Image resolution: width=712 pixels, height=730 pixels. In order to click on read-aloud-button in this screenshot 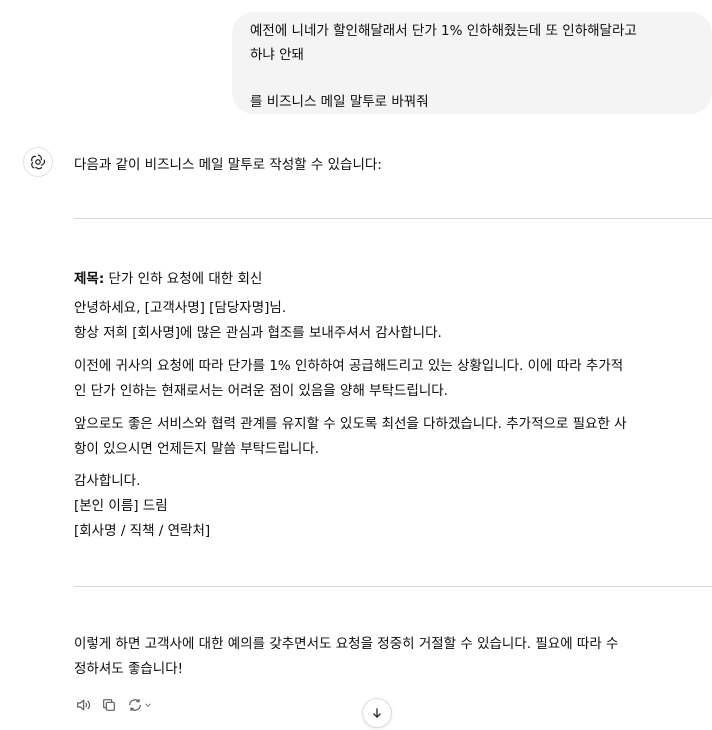, I will do `click(83, 705)`.